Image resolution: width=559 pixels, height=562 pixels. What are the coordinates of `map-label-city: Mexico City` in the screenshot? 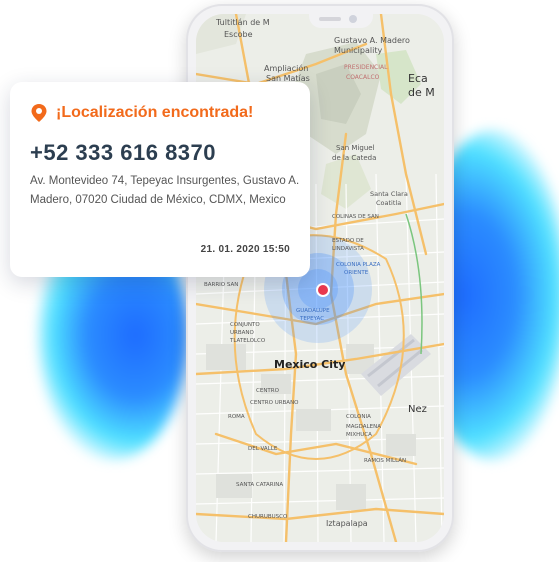 It's located at (310, 364).